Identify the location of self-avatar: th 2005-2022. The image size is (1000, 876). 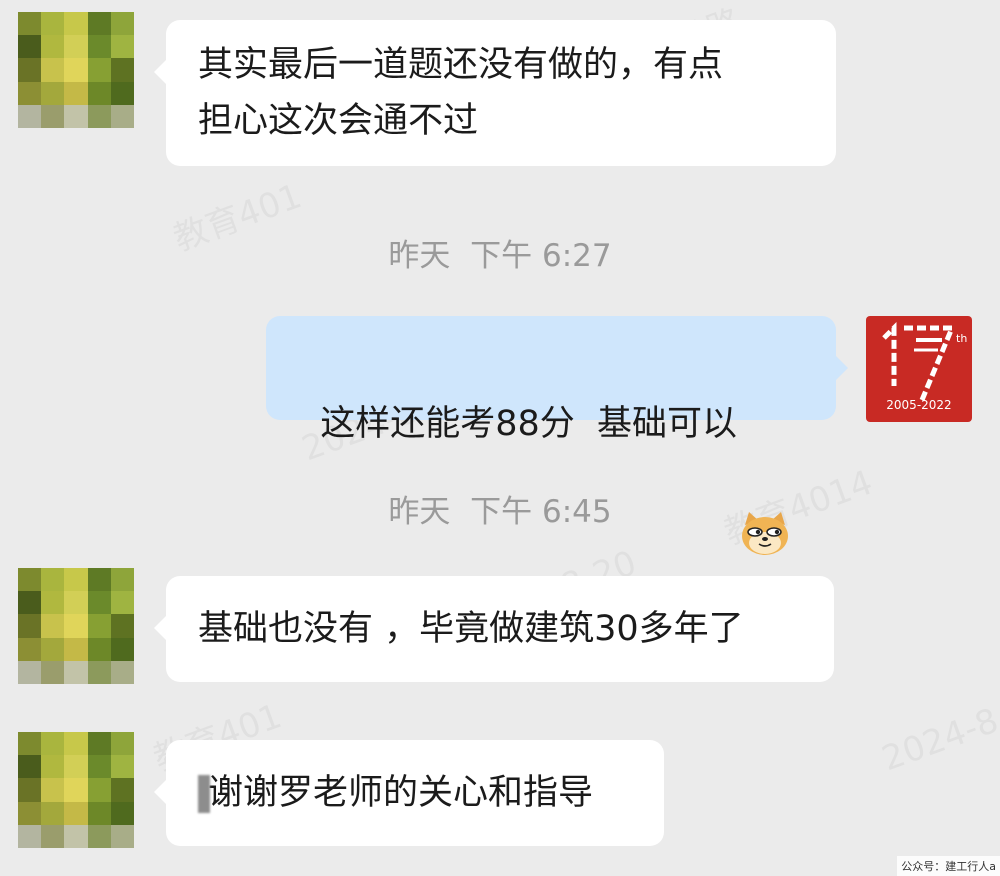
(919, 369).